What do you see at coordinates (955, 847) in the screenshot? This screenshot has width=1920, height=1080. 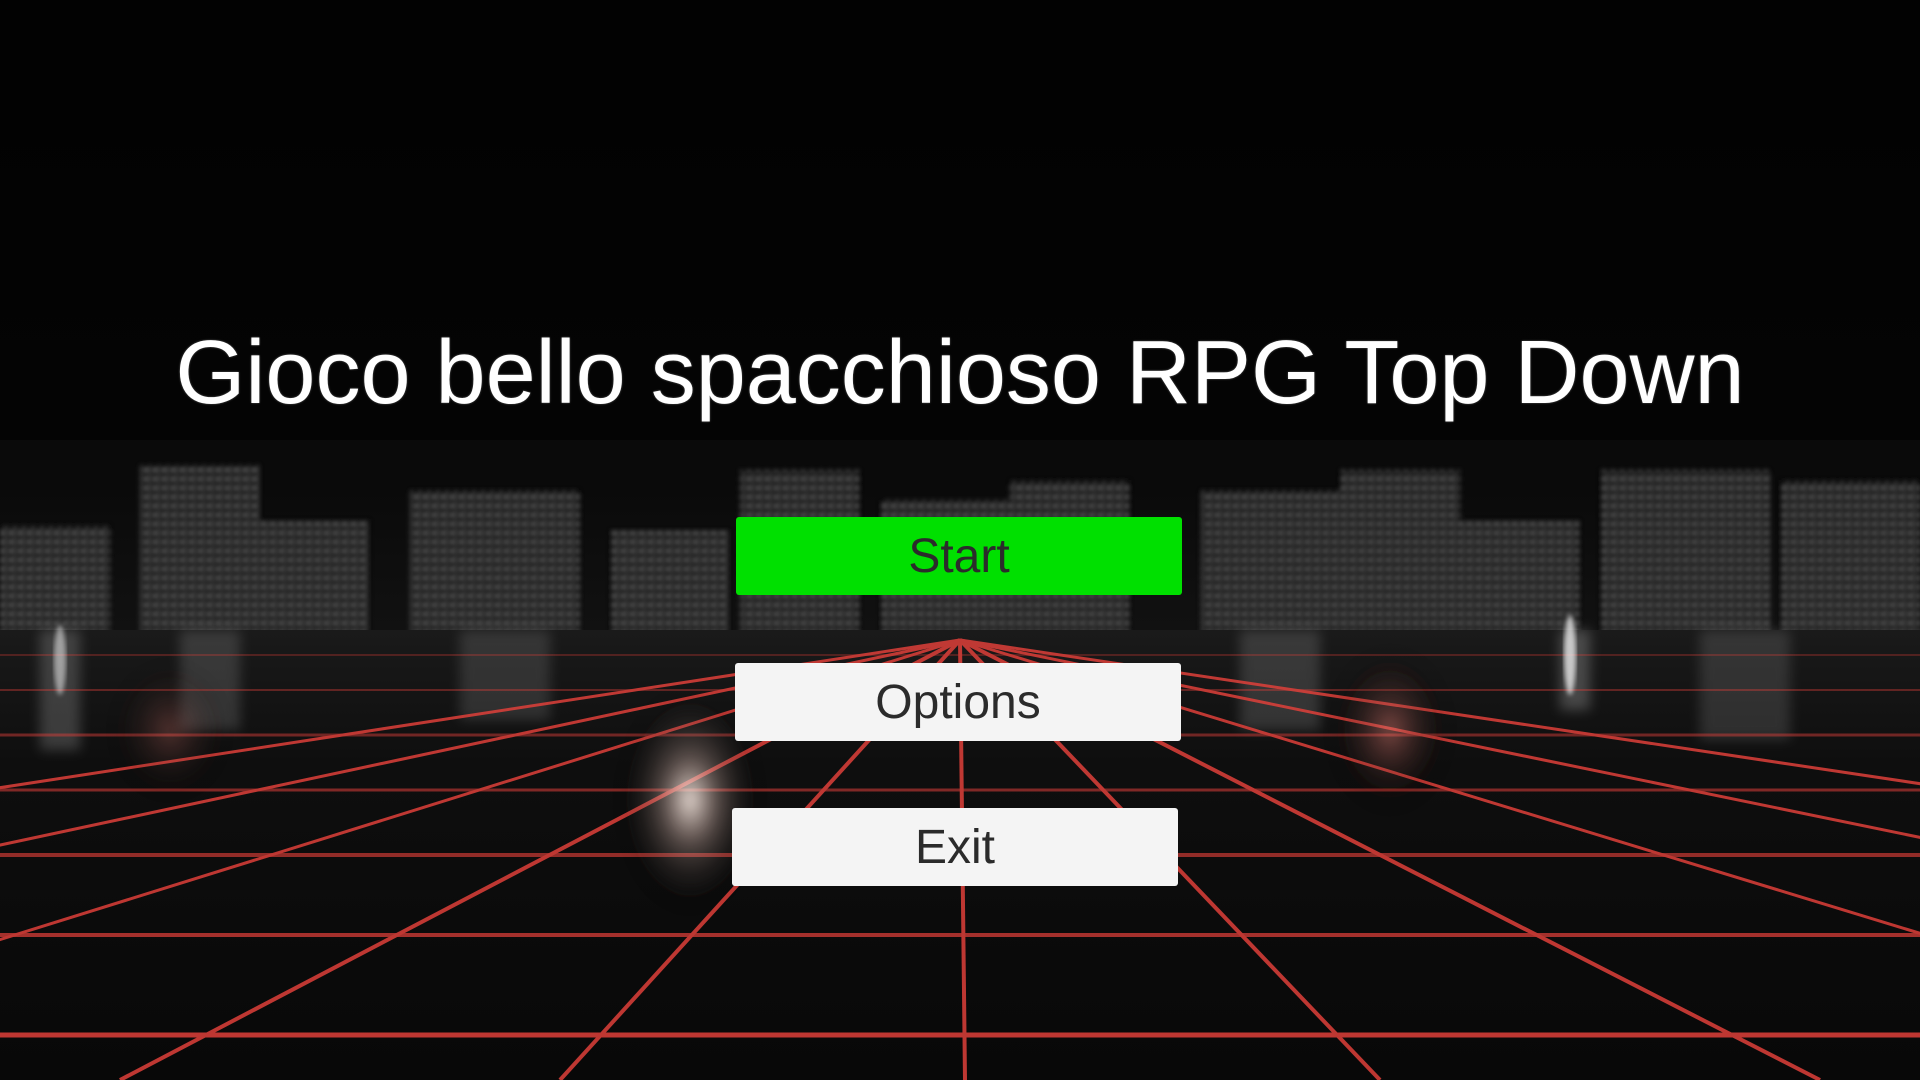 I see `exit-button: Exit` at bounding box center [955, 847].